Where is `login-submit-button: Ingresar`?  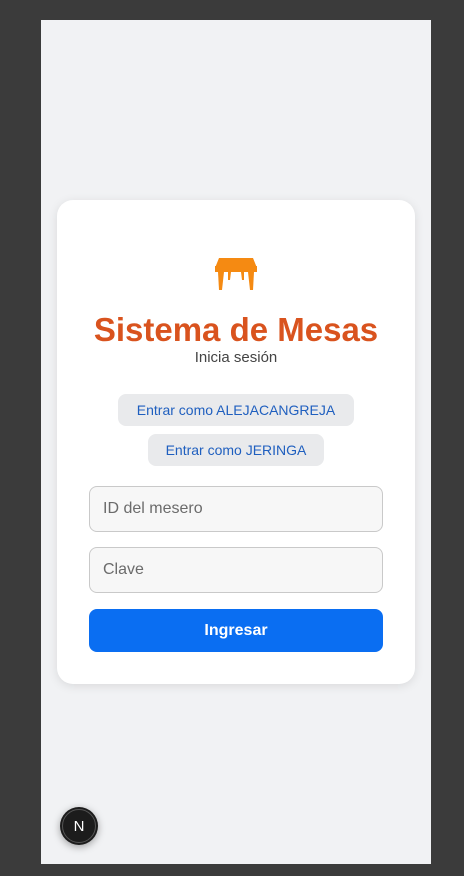 login-submit-button: Ingresar is located at coordinates (236, 630).